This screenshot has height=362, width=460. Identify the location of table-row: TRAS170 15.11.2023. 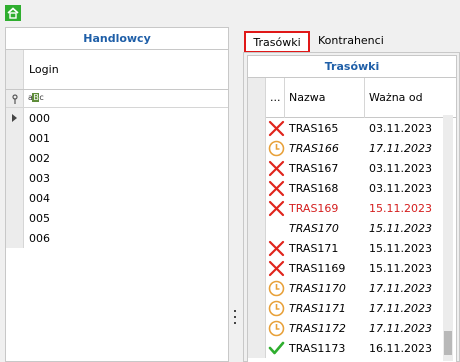
(352, 228).